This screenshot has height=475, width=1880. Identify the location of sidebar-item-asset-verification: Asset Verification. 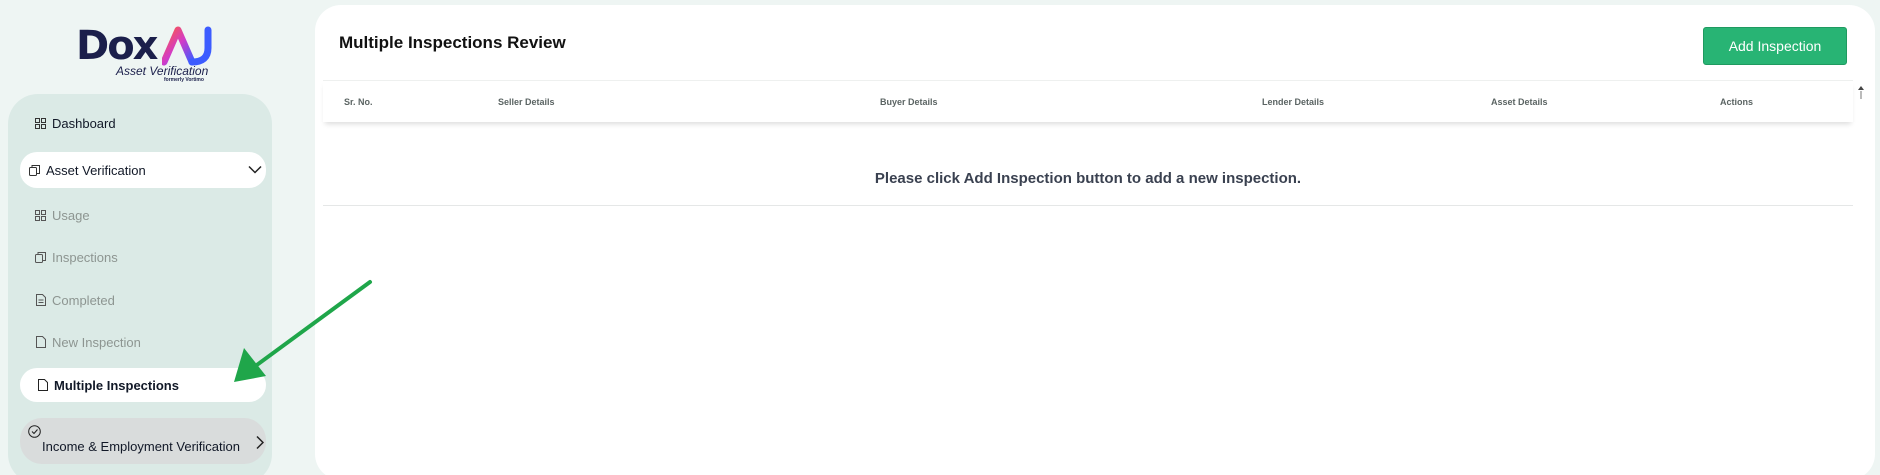
(143, 170).